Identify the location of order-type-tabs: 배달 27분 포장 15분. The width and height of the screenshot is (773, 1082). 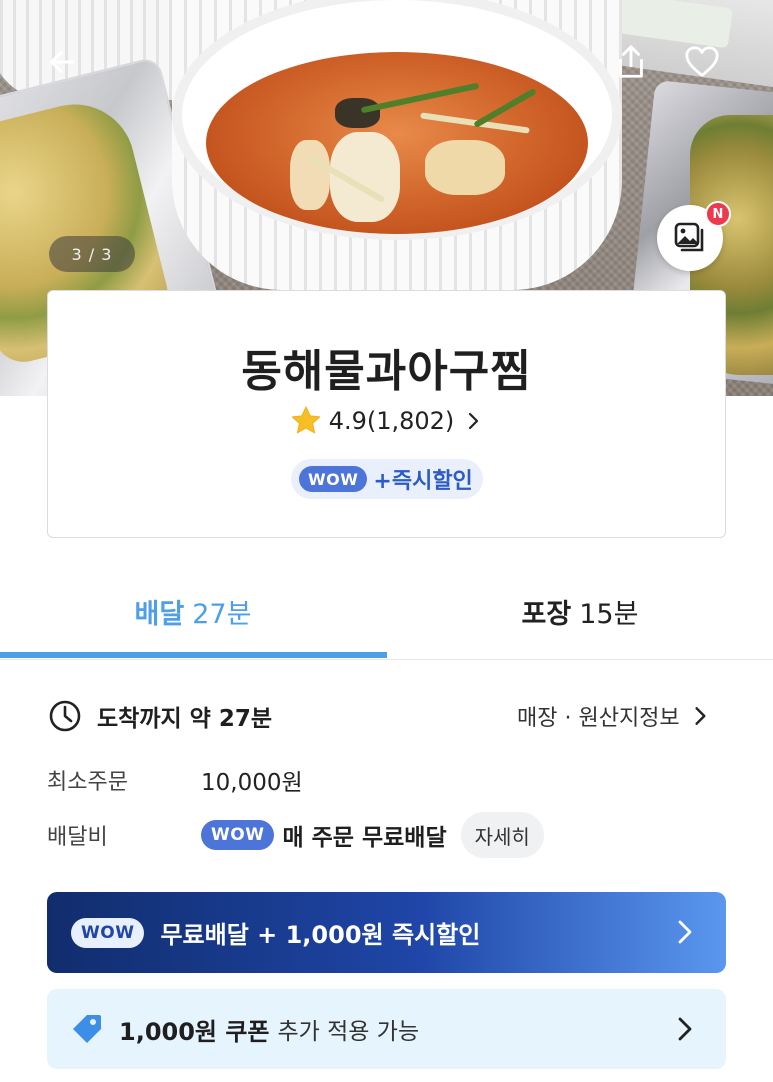
(386, 611).